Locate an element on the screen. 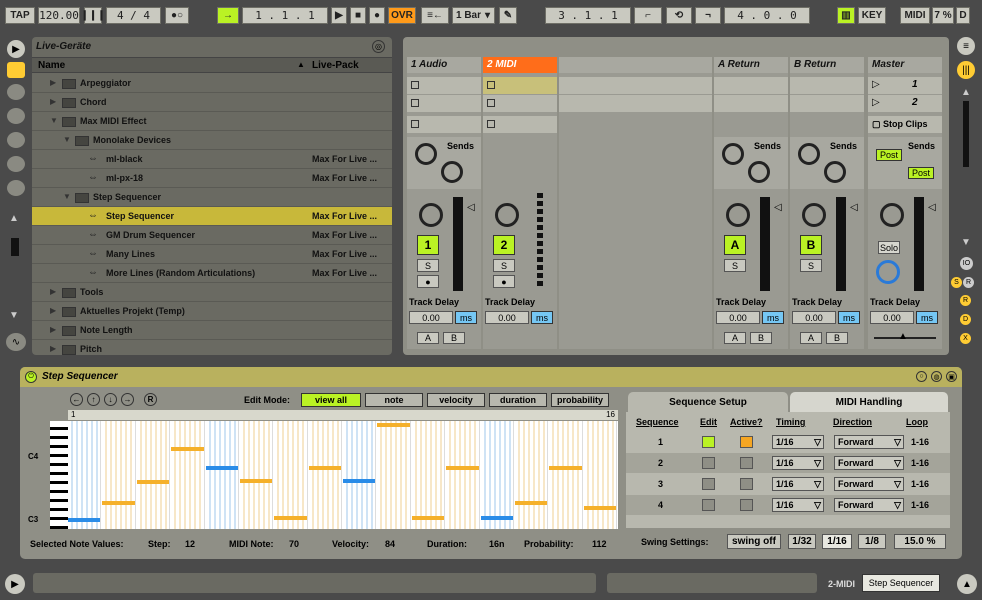 This screenshot has width=982, height=600. meter-field: 4 / 4 is located at coordinates (133, 15).